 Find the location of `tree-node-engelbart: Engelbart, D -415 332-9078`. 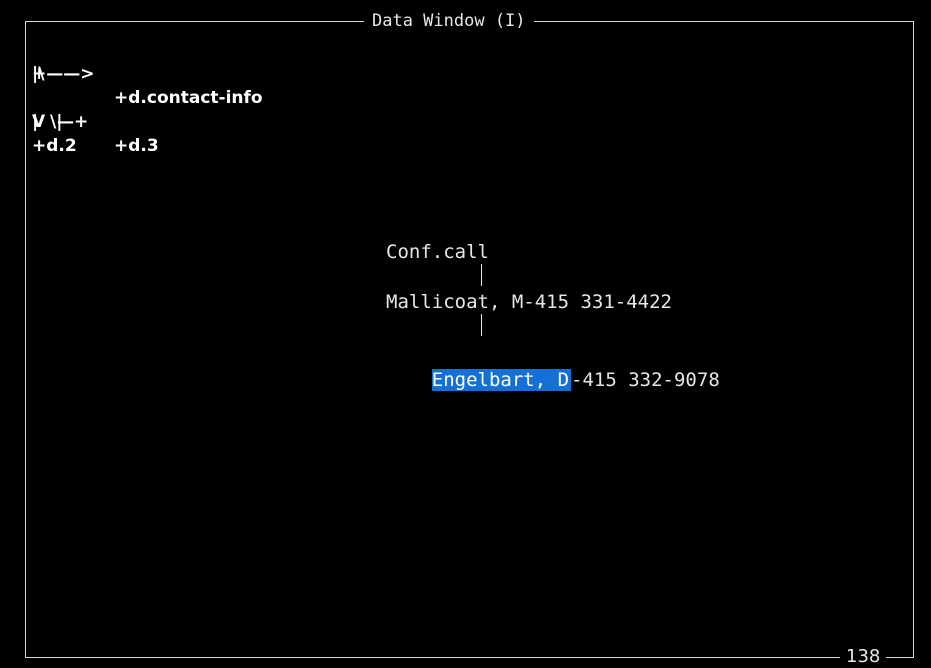

tree-node-engelbart: Engelbart, D -415 332-9078 is located at coordinates (553, 380).